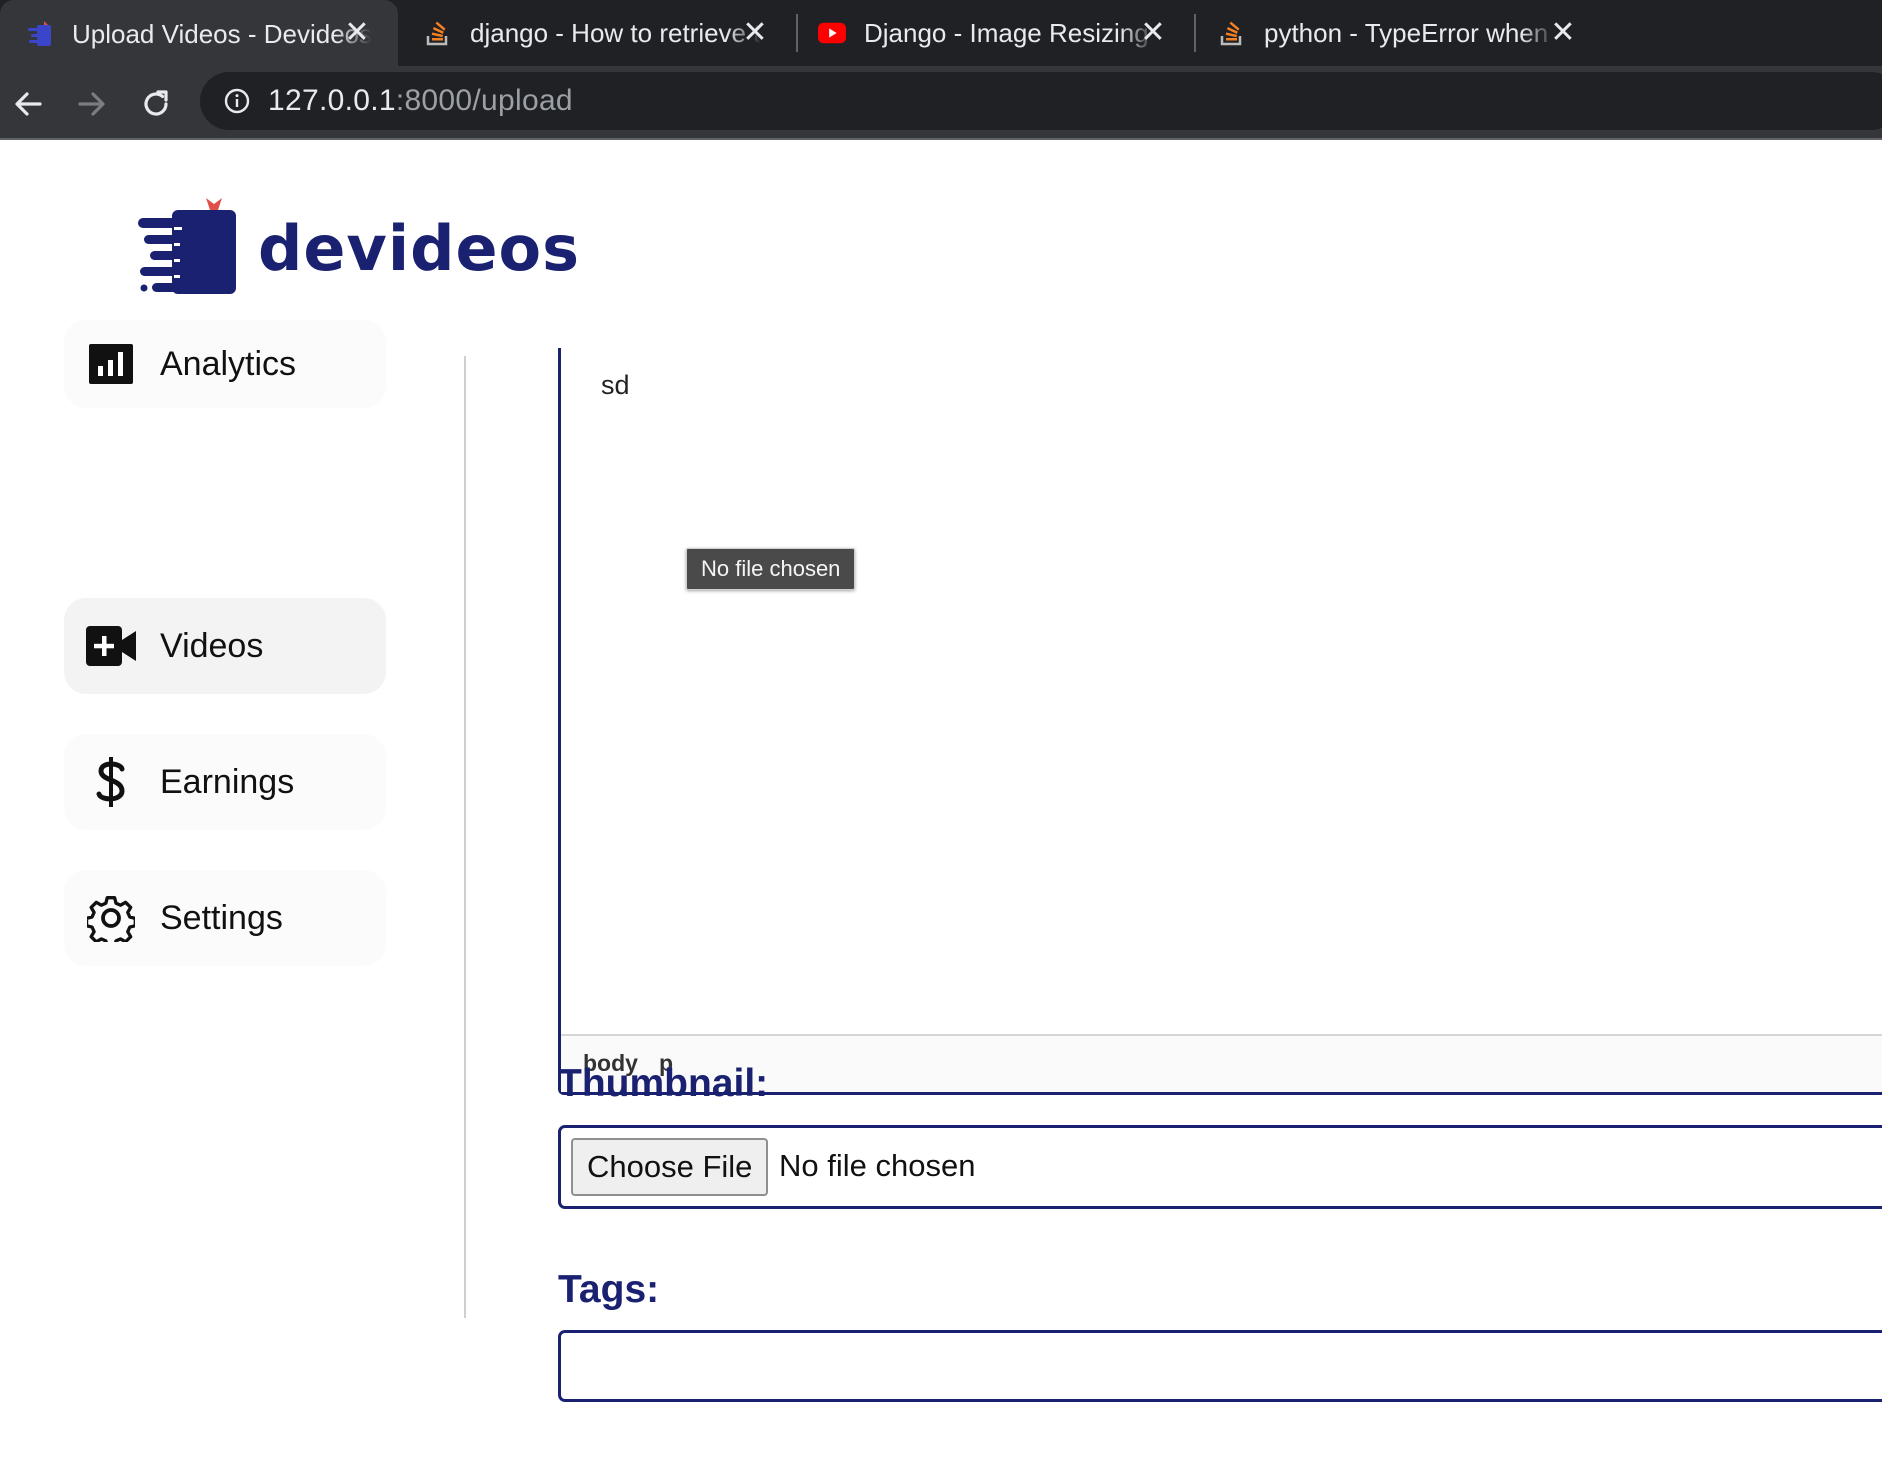  What do you see at coordinates (1220, 1167) in the screenshot?
I see `thumbnail-file-input: Choose File No file chosen` at bounding box center [1220, 1167].